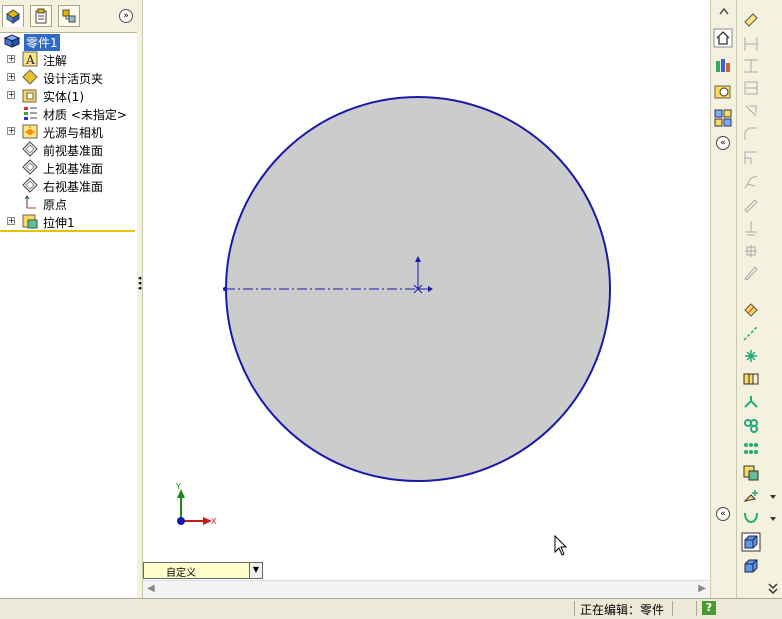 The width and height of the screenshot is (782, 619). What do you see at coordinates (67, 41) in the screenshot?
I see `tree-root-part: 零件1` at bounding box center [67, 41].